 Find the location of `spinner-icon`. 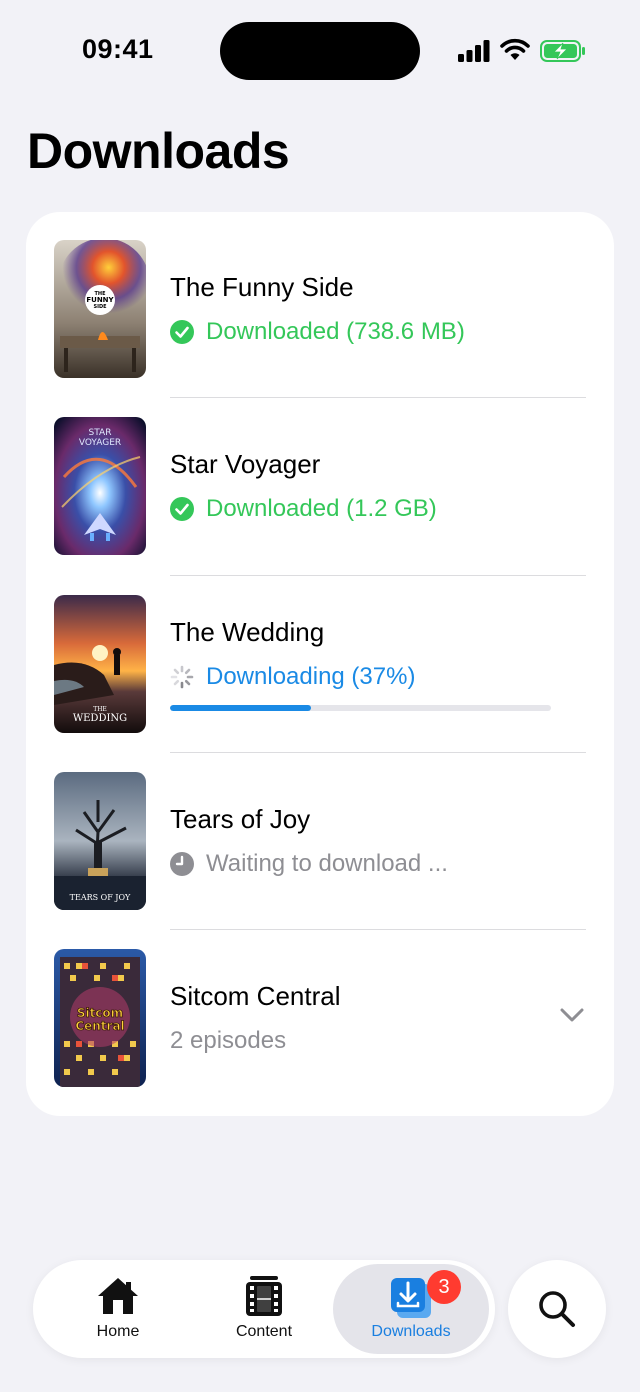

spinner-icon is located at coordinates (182, 677).